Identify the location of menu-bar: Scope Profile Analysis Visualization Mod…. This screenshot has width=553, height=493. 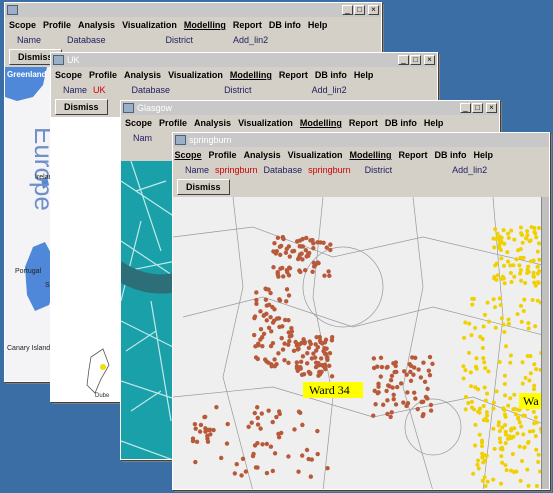
(244, 75).